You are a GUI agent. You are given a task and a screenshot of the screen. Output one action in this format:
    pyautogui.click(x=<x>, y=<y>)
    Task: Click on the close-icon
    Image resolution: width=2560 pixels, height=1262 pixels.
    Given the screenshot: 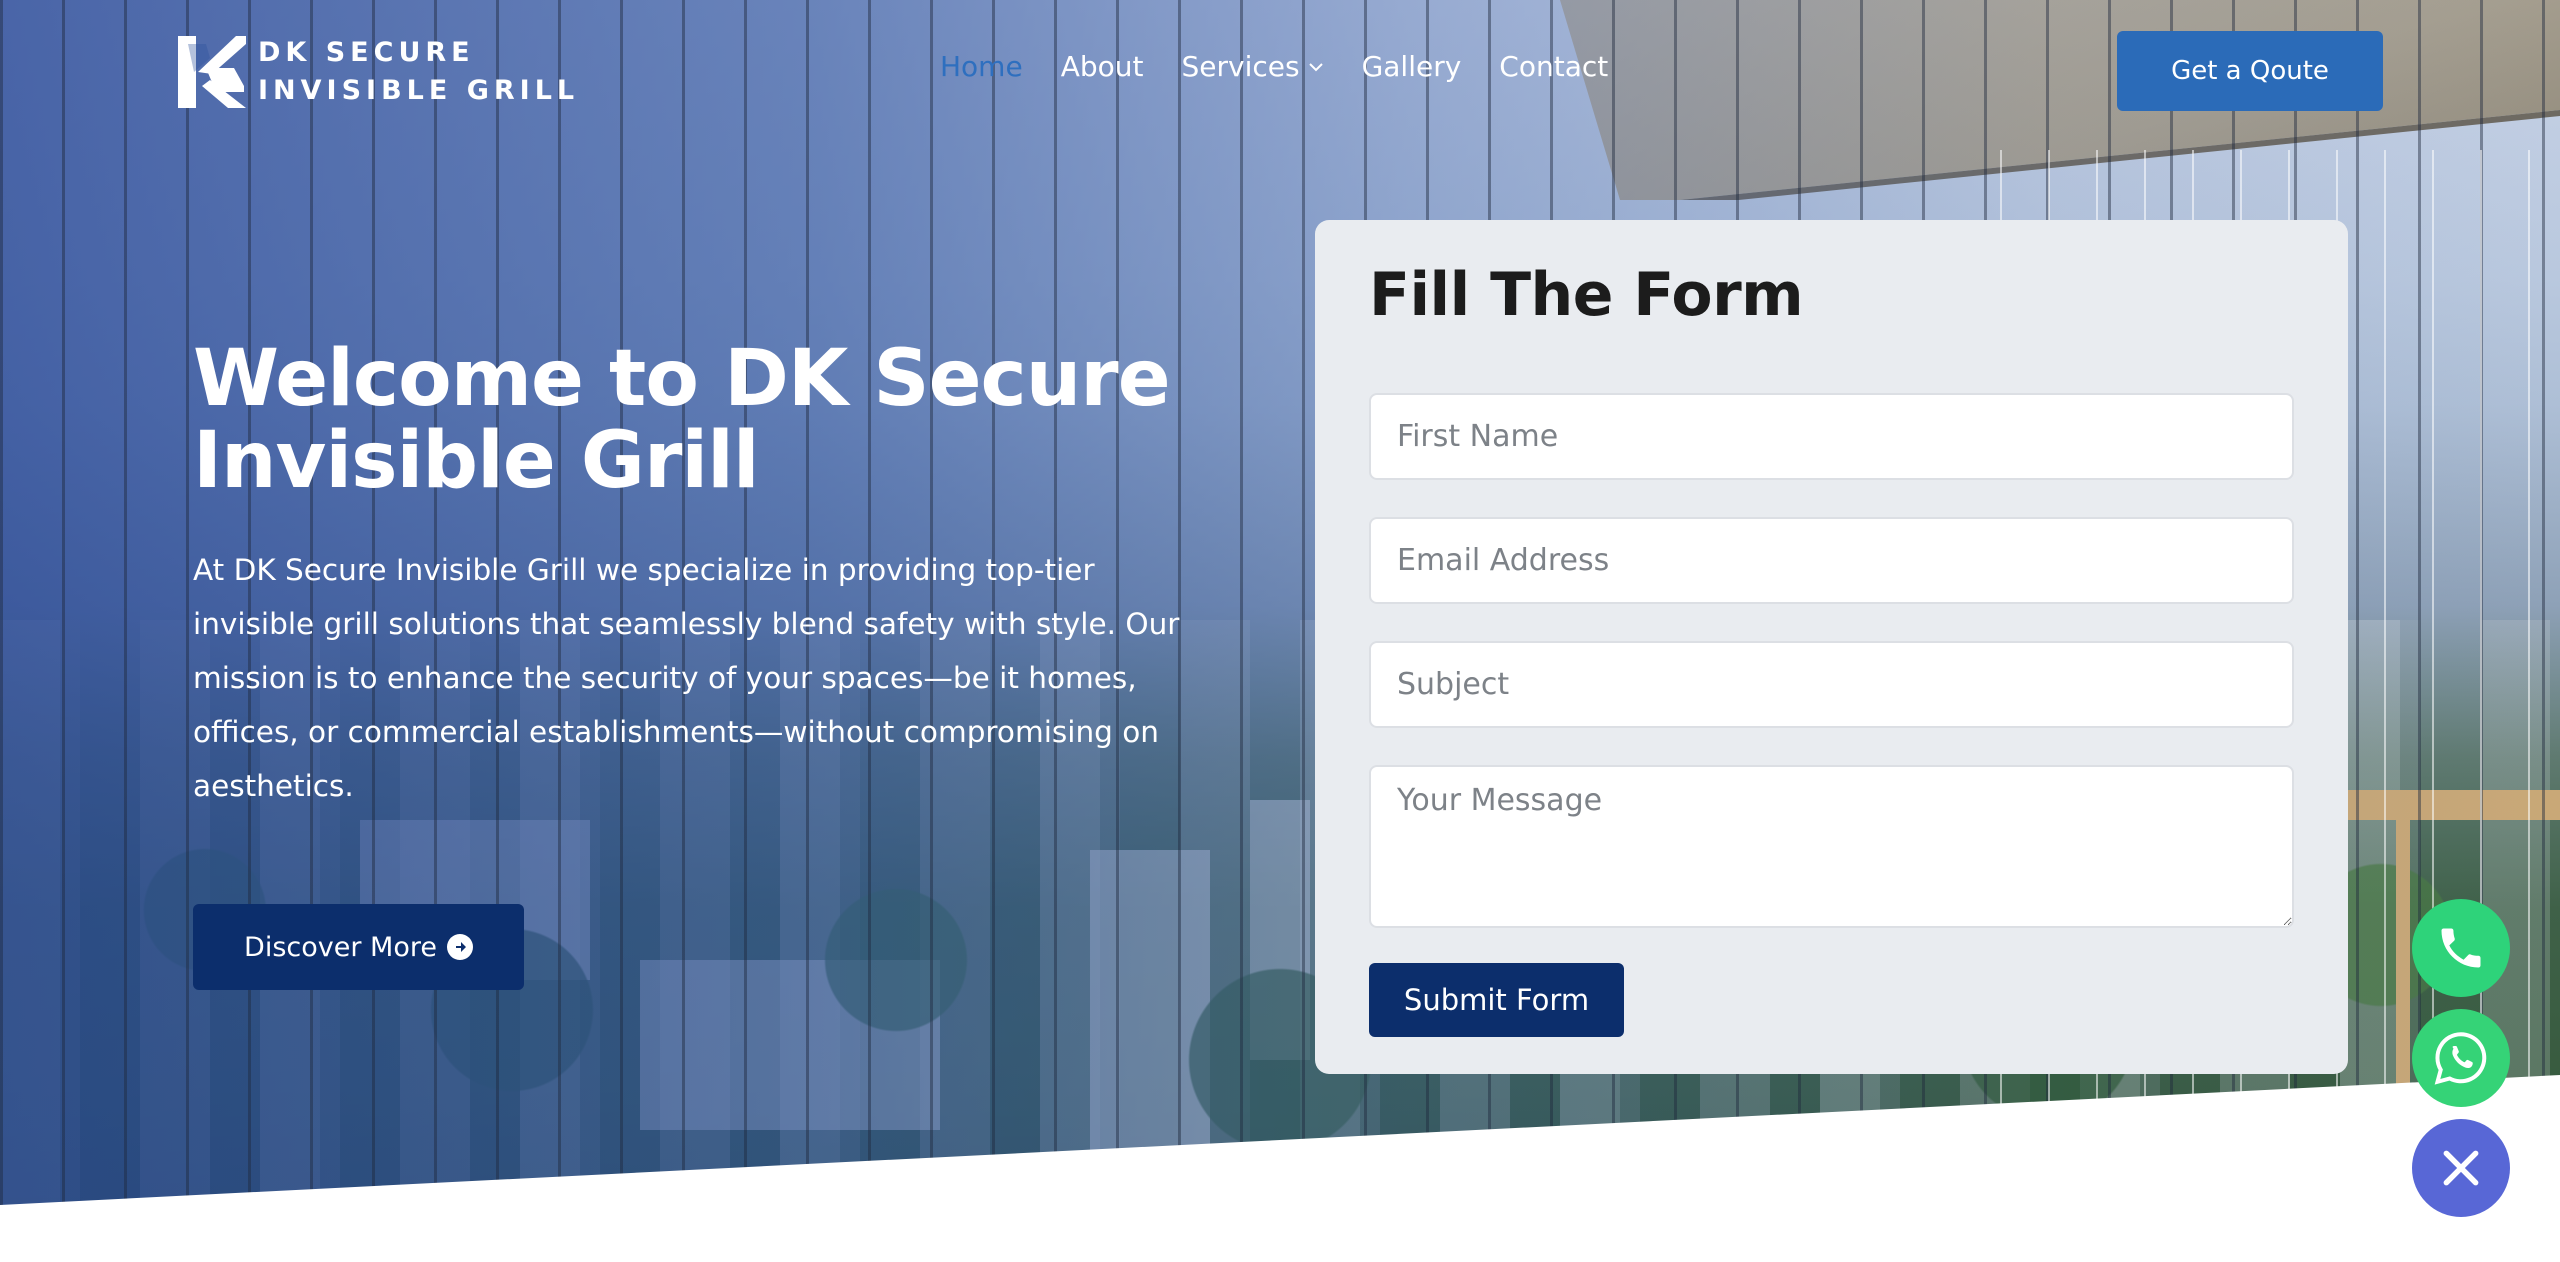 What is the action you would take?
    pyautogui.click(x=2461, y=1168)
    